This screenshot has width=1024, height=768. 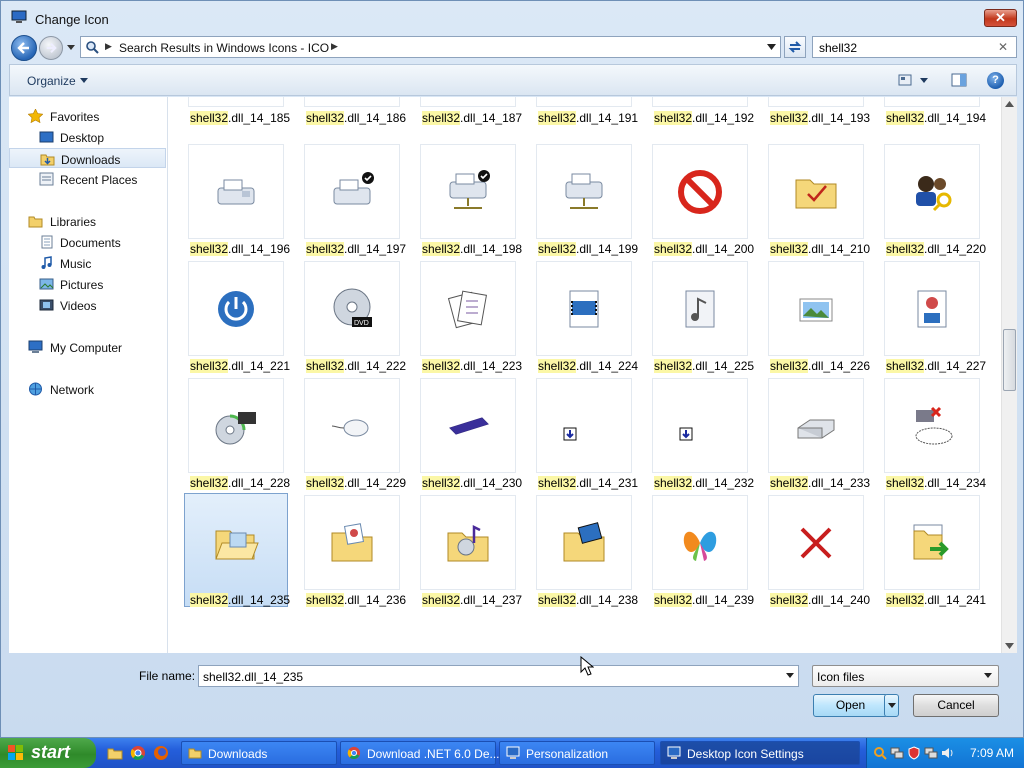 I want to click on icon-grid-item: shell32.dll_14_237, so click(x=471, y=551).